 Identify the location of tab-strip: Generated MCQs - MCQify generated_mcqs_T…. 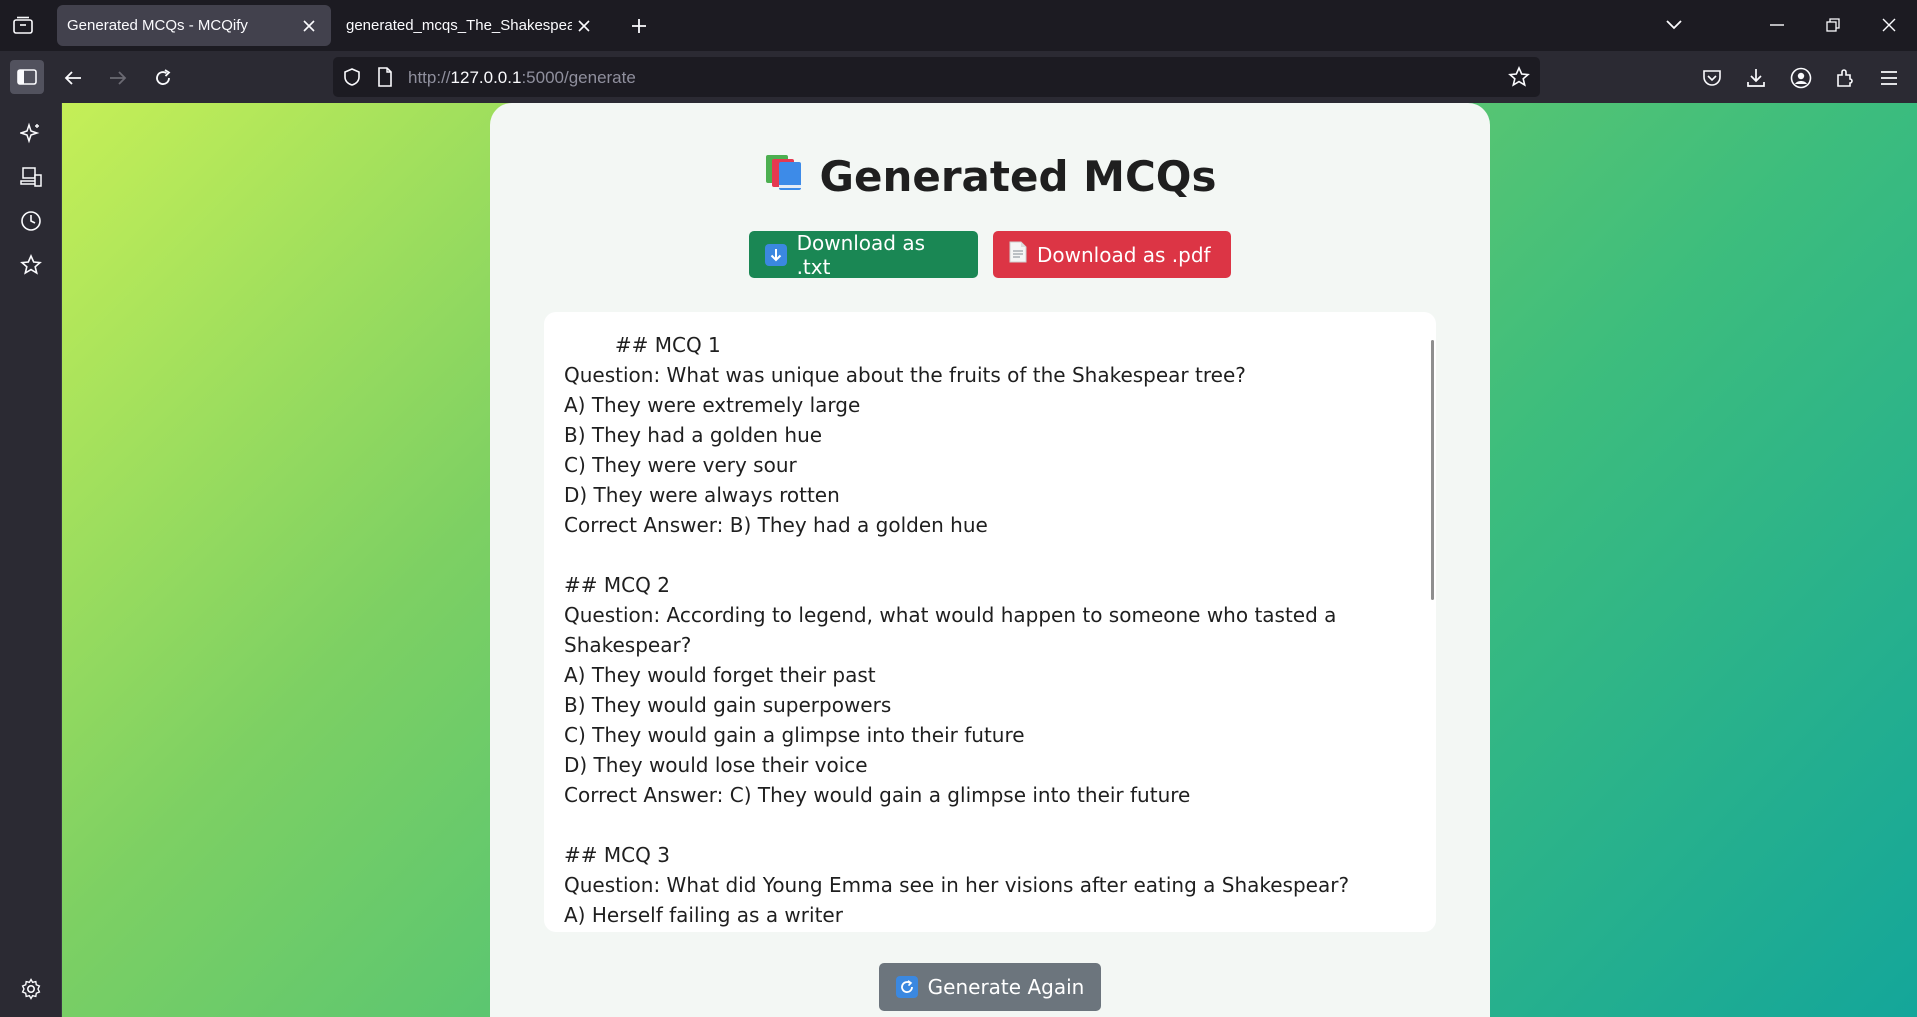
(958, 25).